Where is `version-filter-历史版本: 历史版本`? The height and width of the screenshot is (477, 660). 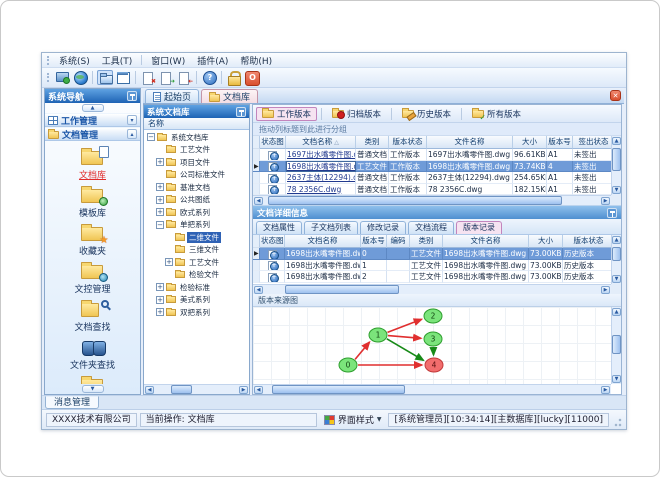 version-filter-历史版本: 历史版本 is located at coordinates (426, 114).